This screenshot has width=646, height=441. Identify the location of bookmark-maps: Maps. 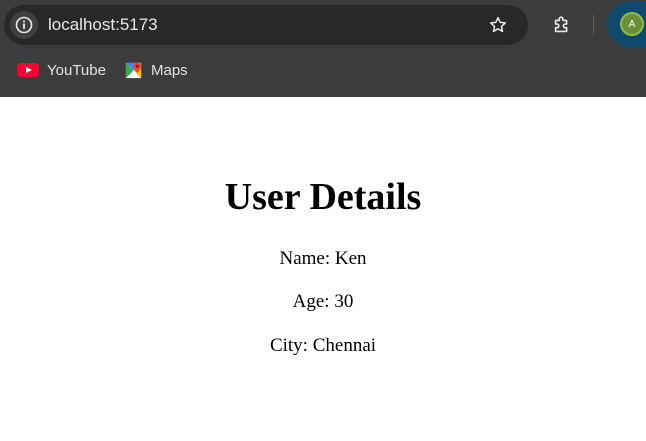
(156, 70).